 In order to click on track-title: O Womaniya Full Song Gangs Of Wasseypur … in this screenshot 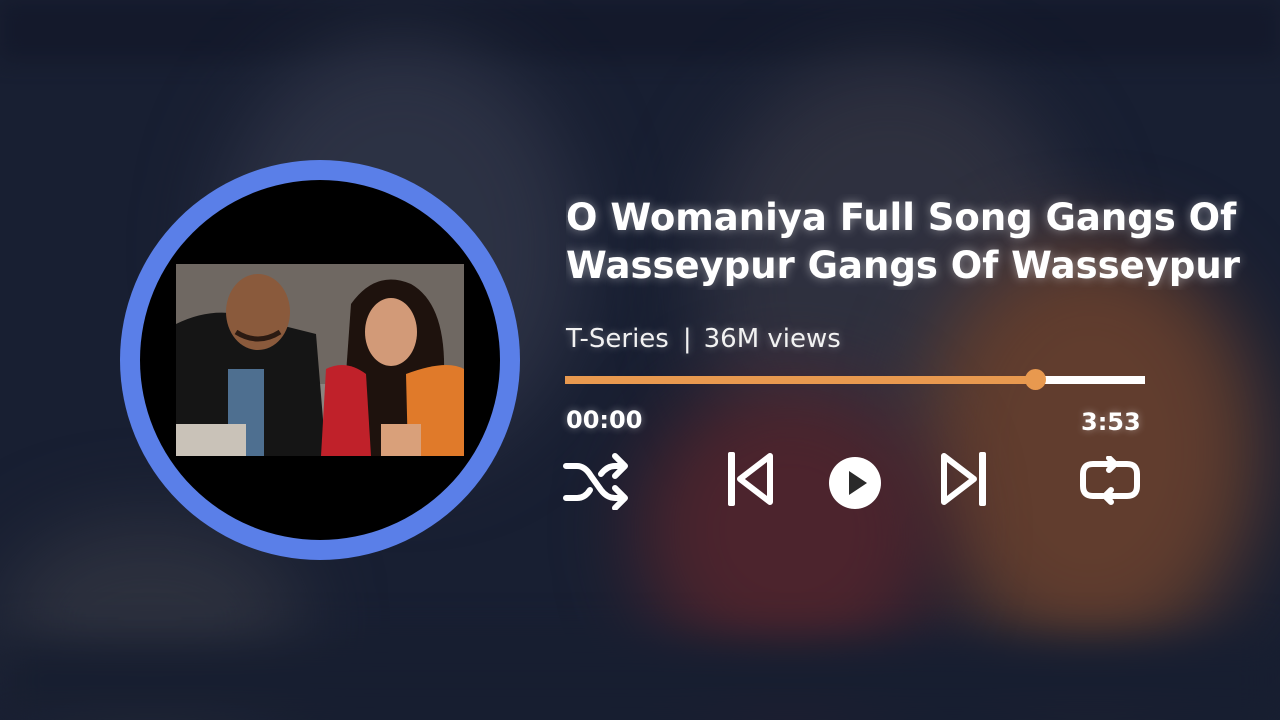, I will do `click(923, 242)`.